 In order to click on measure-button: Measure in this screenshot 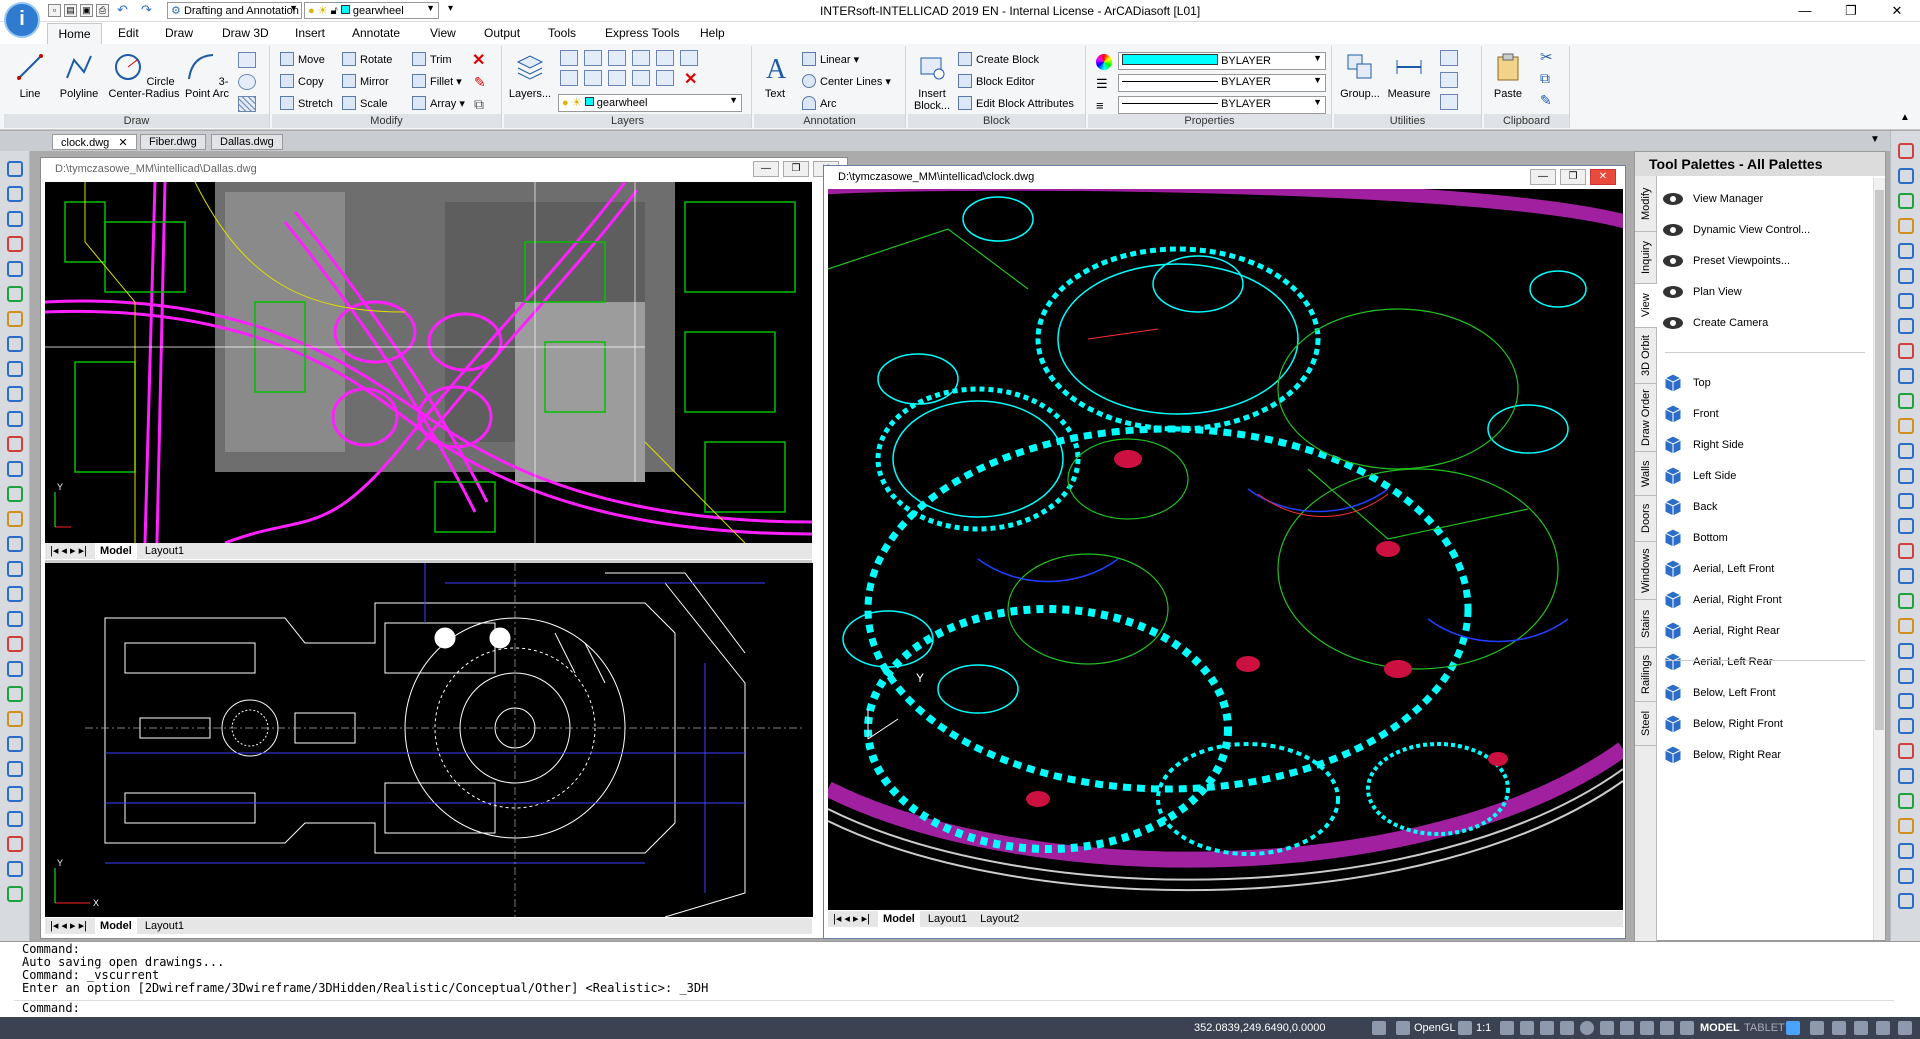, I will do `click(1409, 76)`.